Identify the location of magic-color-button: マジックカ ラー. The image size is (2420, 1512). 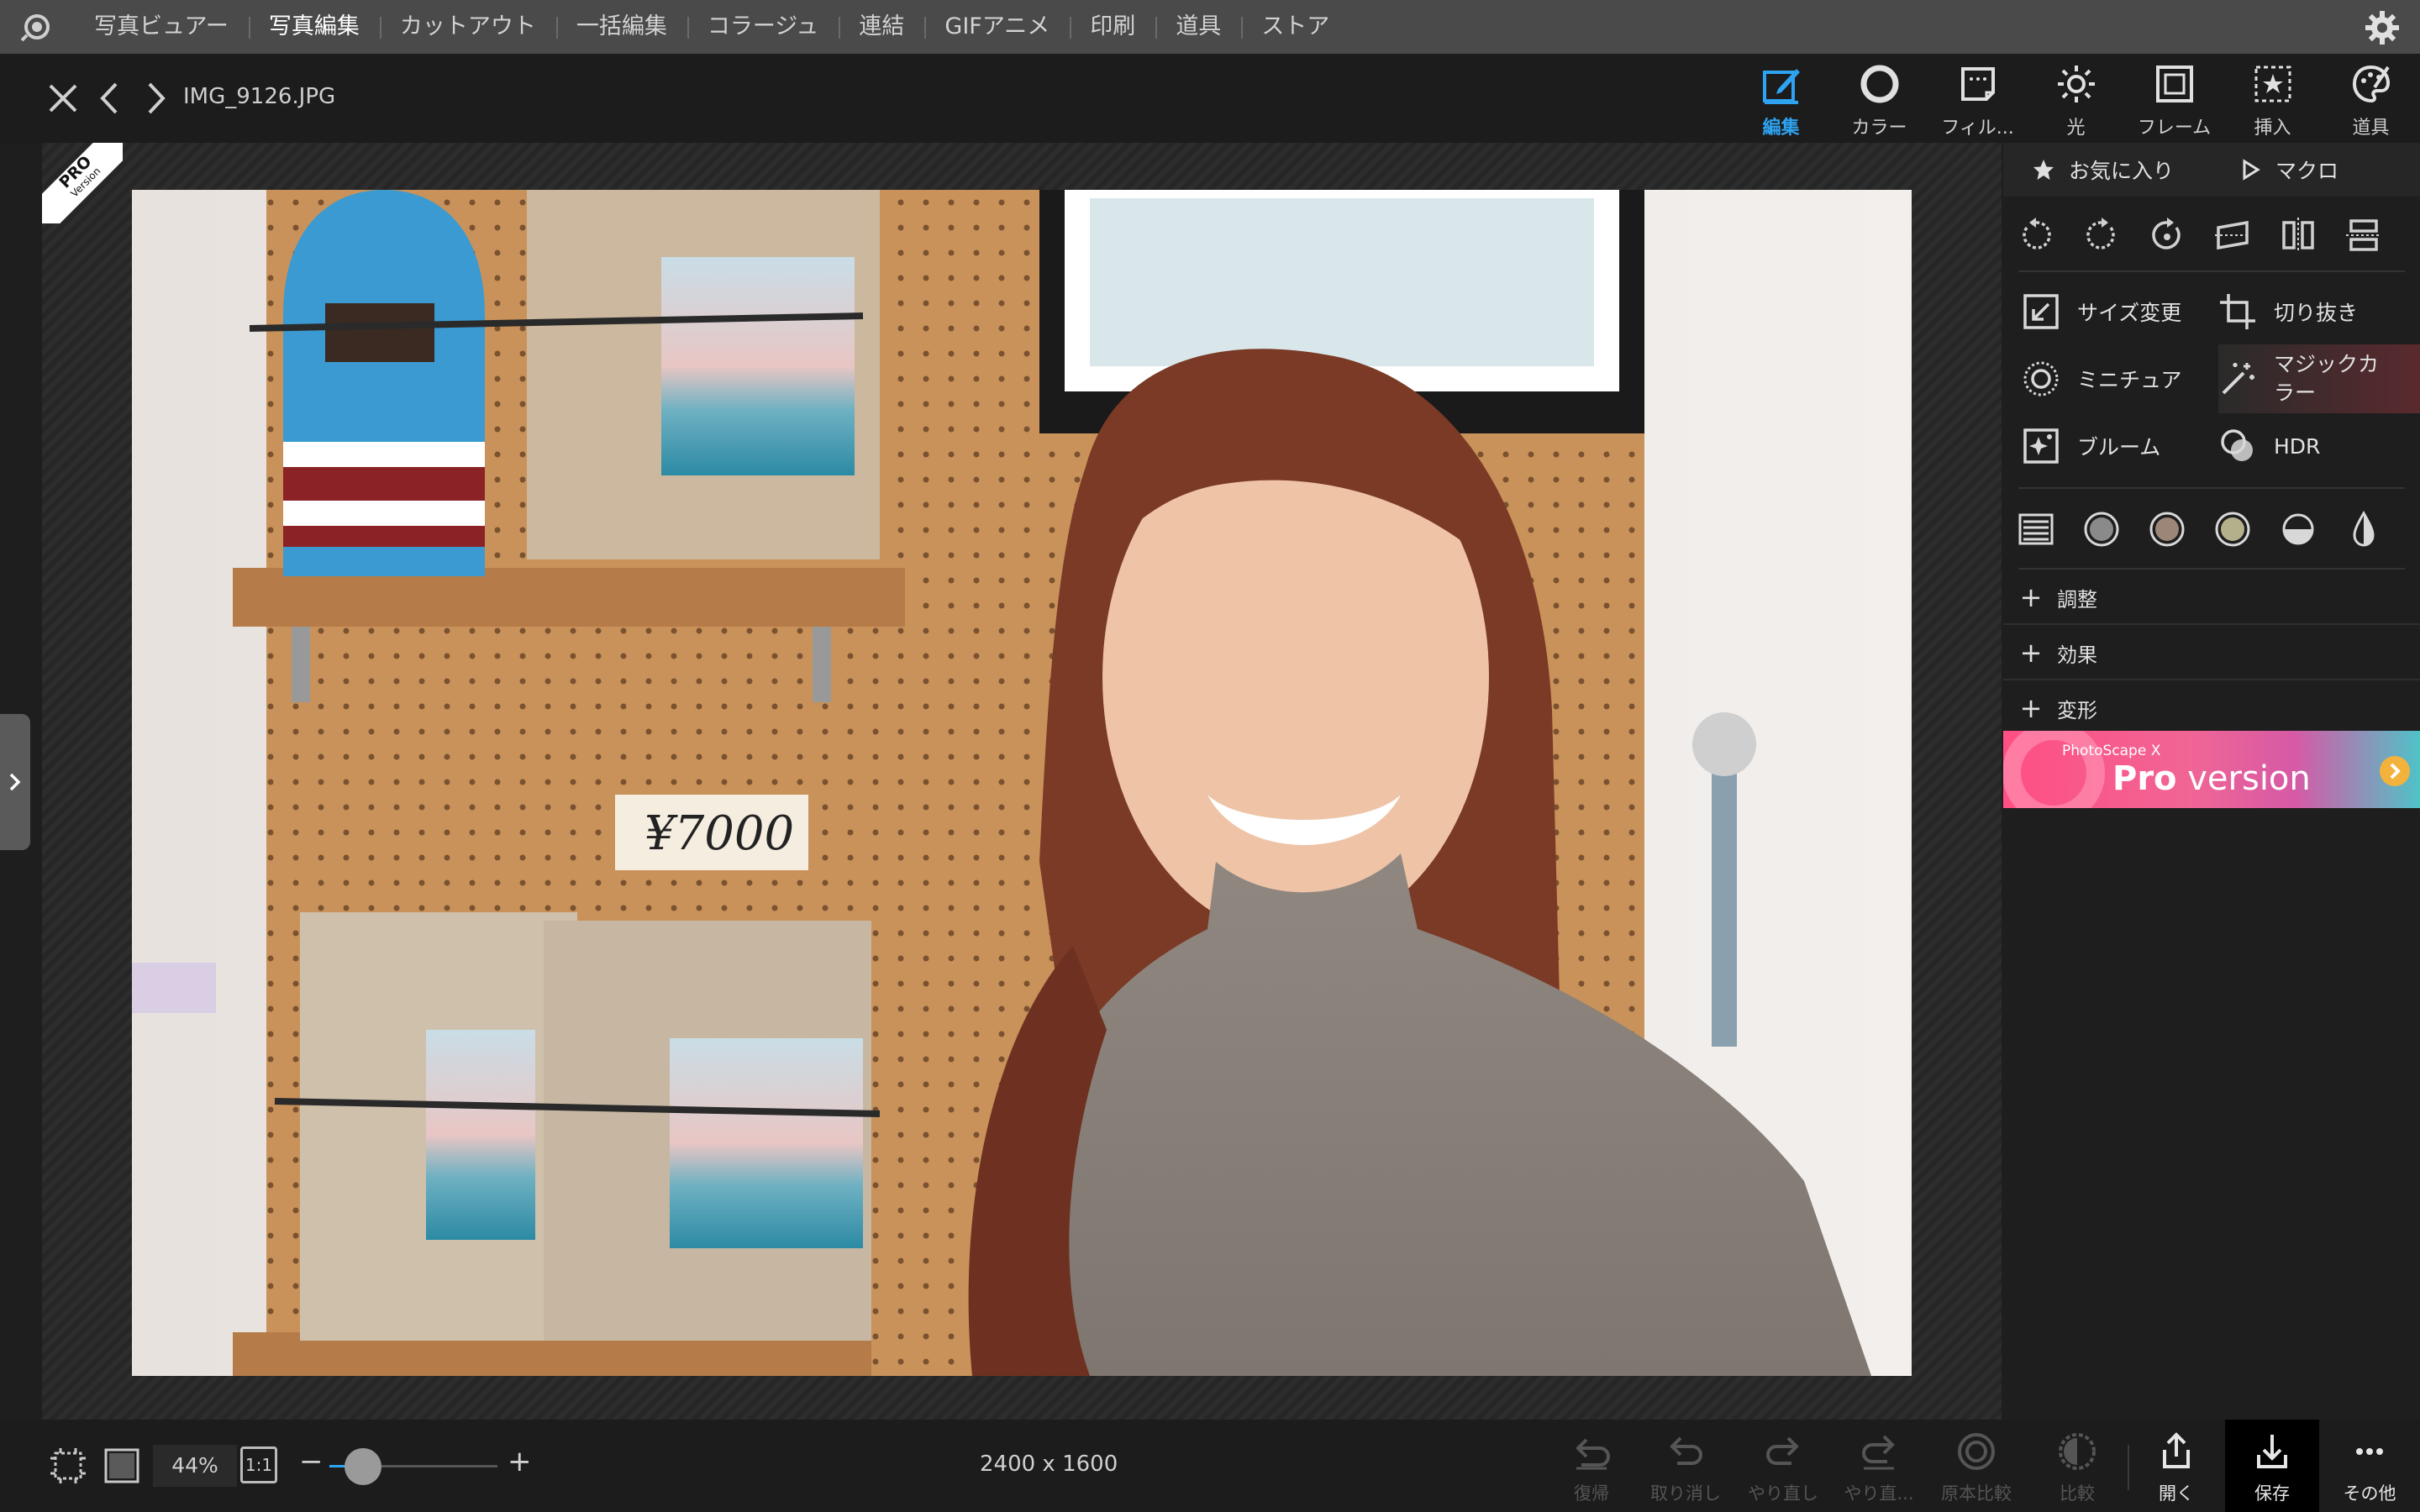
(2319, 378).